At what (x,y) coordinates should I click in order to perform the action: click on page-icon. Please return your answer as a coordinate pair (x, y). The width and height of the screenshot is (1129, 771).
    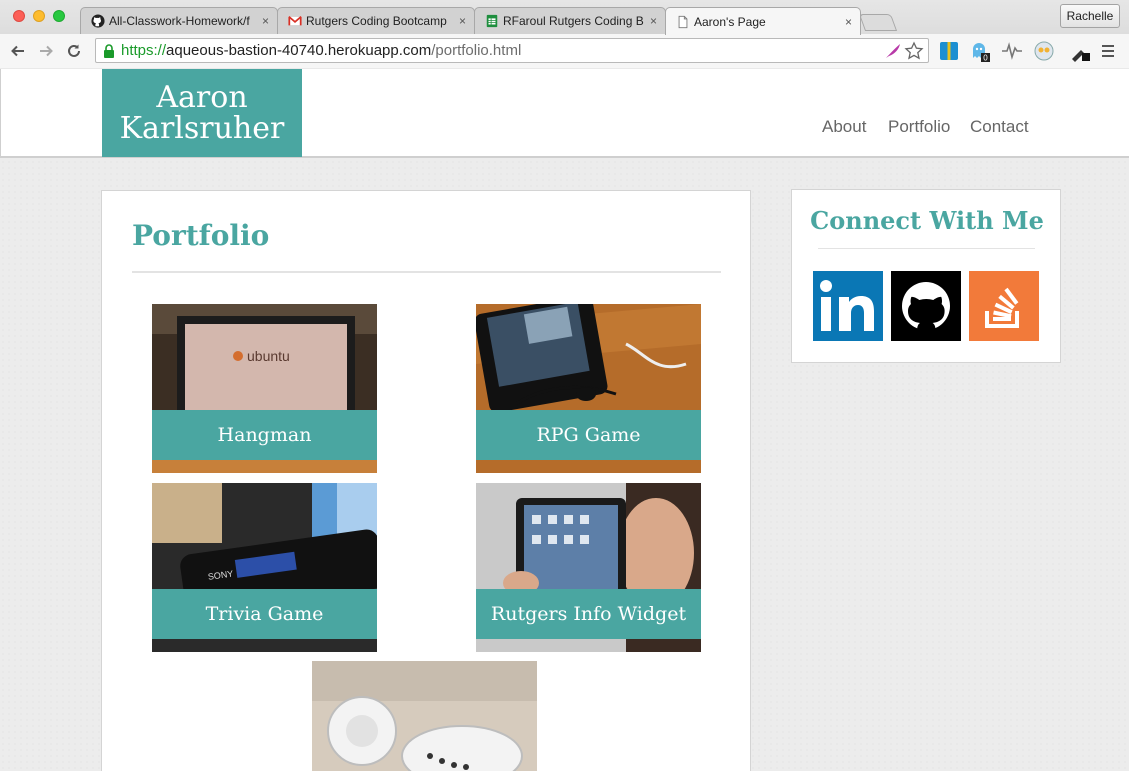
    Looking at the image, I should click on (683, 21).